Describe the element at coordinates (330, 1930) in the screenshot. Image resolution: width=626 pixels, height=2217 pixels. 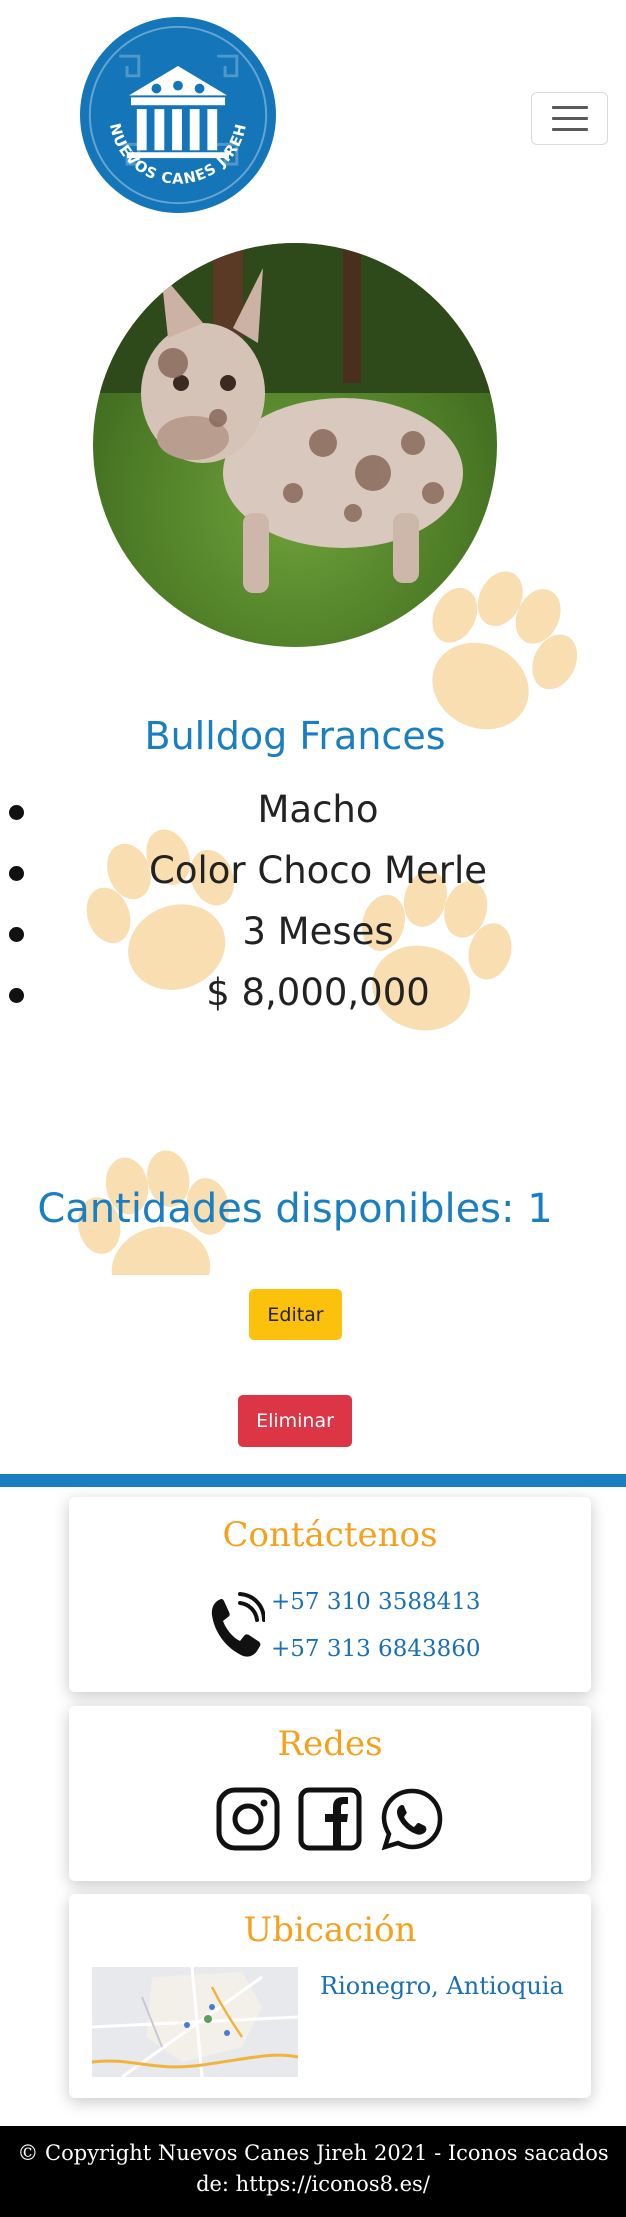
I see `location-title: Ubicación` at that location.